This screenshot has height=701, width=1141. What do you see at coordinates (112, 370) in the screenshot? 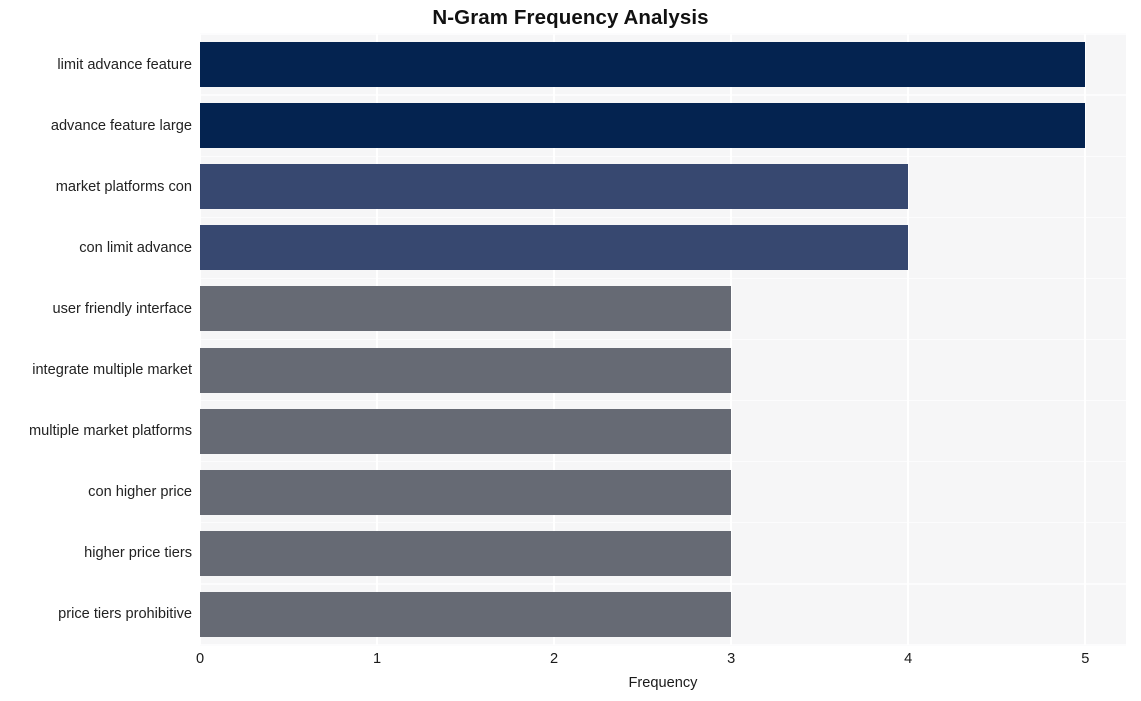
I see `y-axis-tick-label: integrate multiple market` at bounding box center [112, 370].